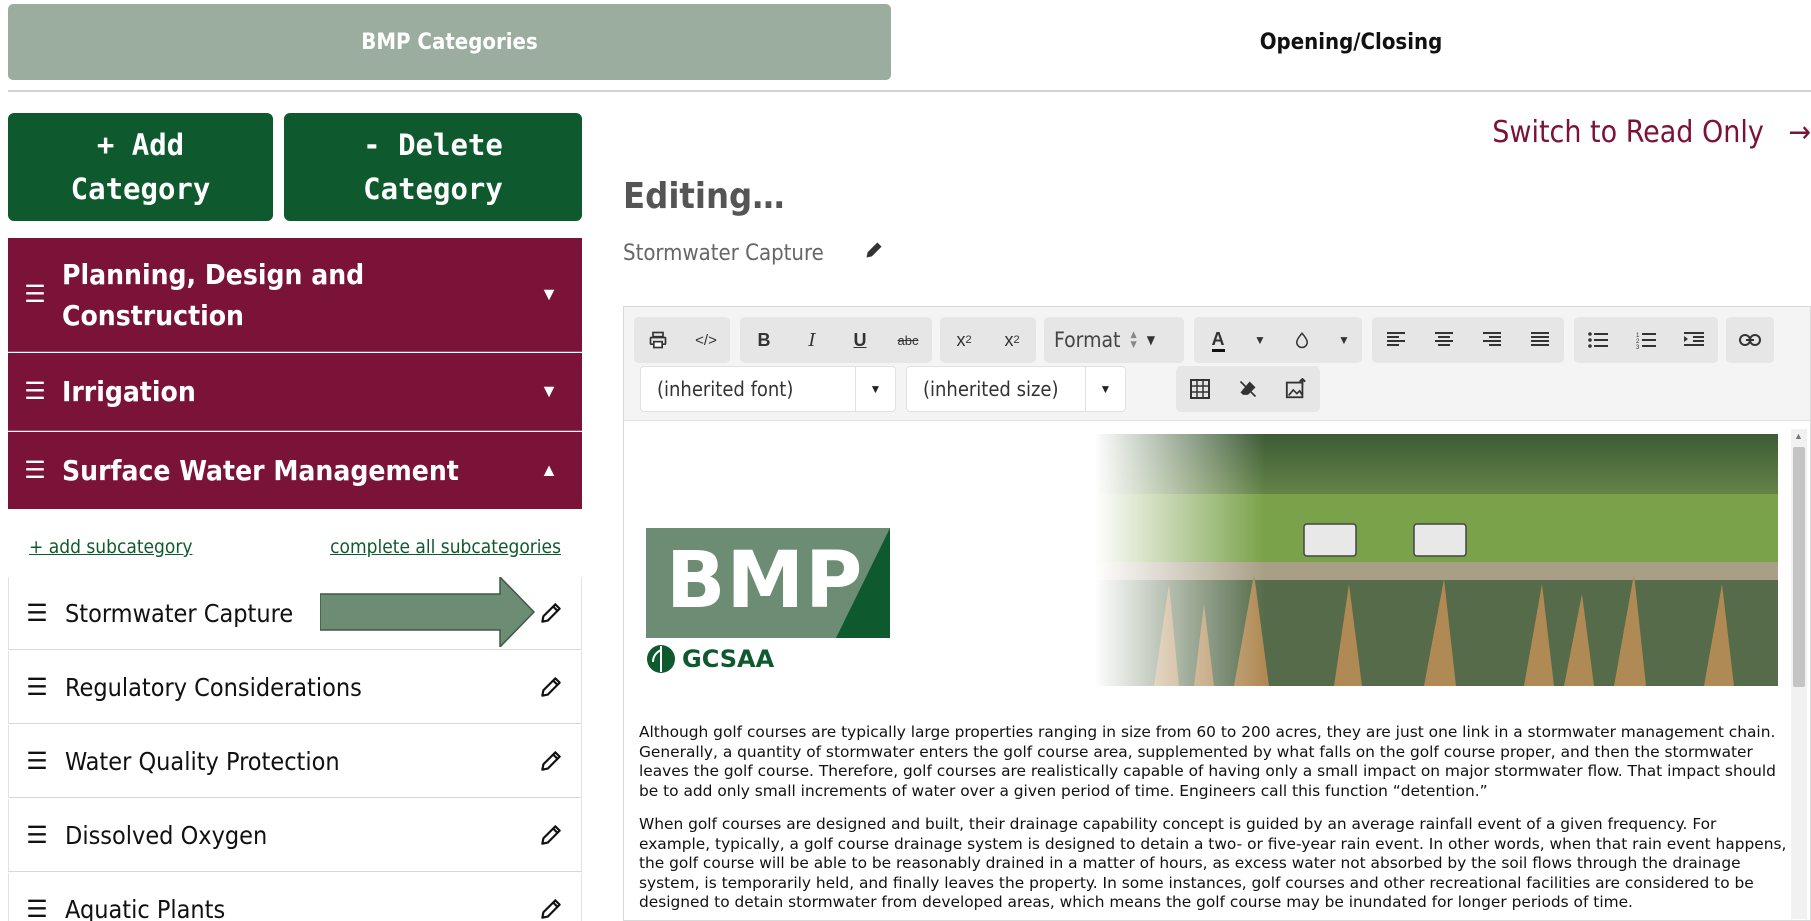 This screenshot has width=1811, height=921. I want to click on toolbar-group-link, so click(1750, 340).